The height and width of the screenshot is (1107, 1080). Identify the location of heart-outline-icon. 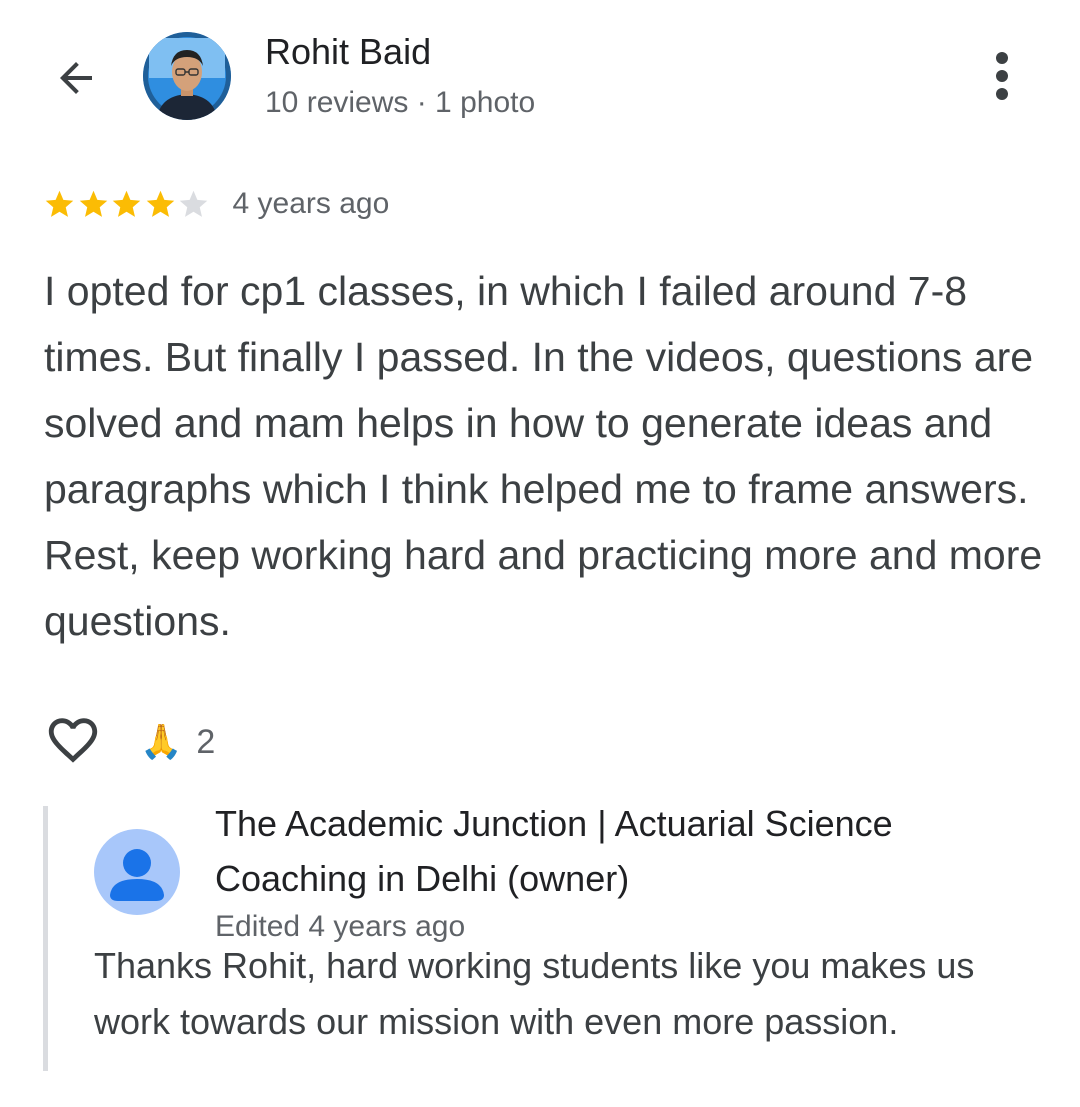
(73, 740).